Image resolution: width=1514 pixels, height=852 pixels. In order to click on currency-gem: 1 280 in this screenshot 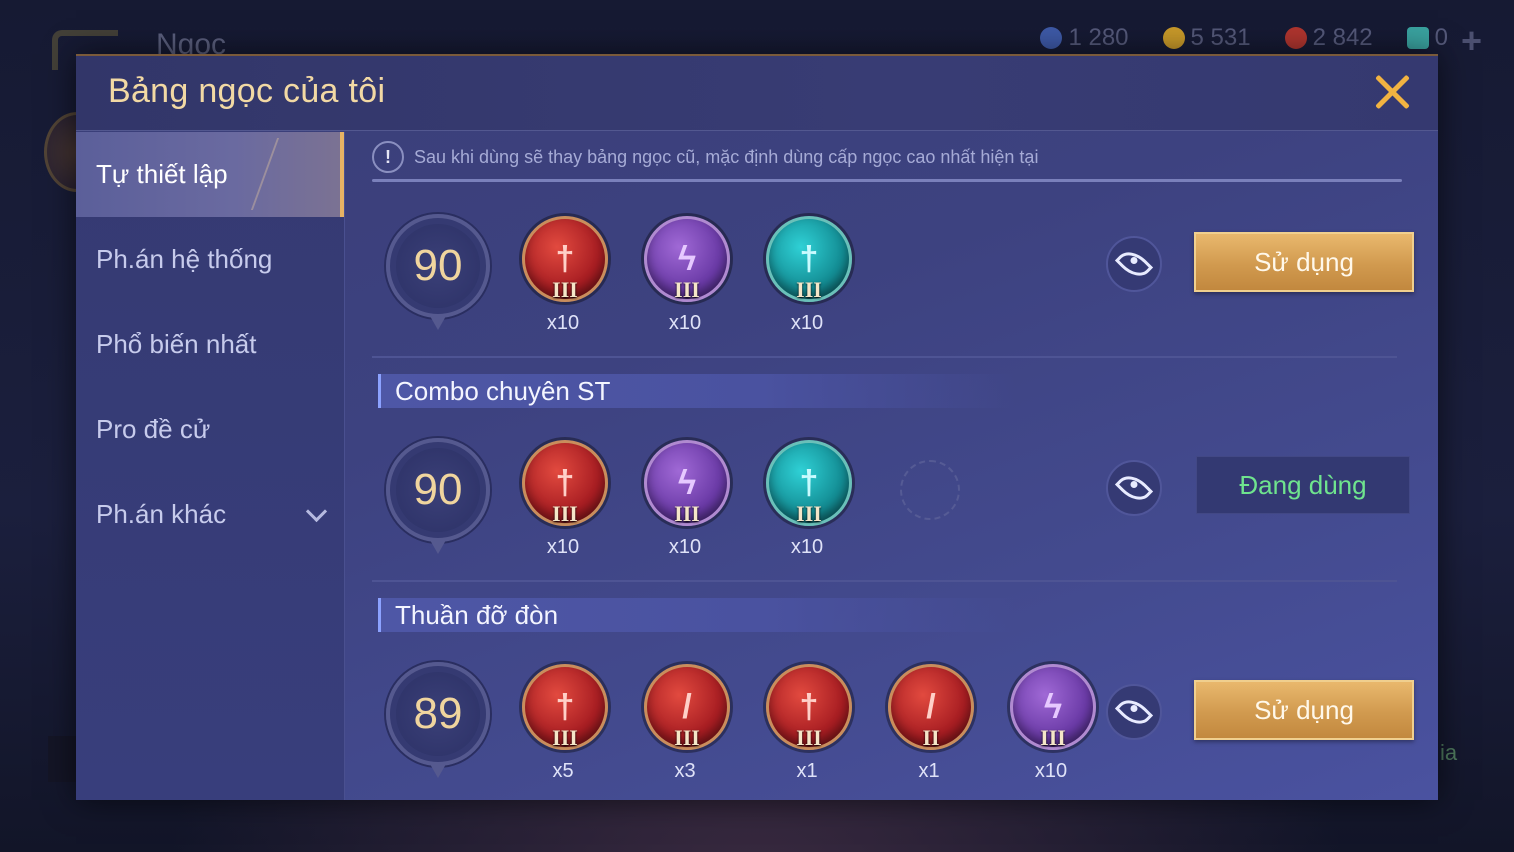, I will do `click(1084, 38)`.